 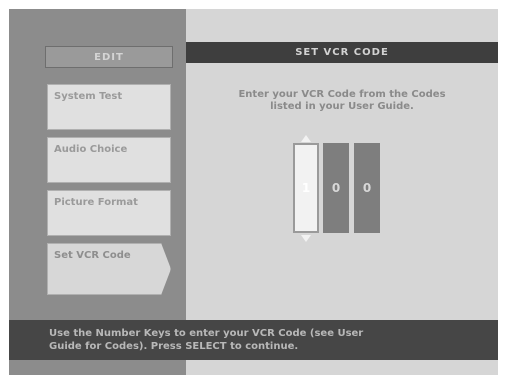 I want to click on menu-item-label: System Test, so click(x=88, y=96).